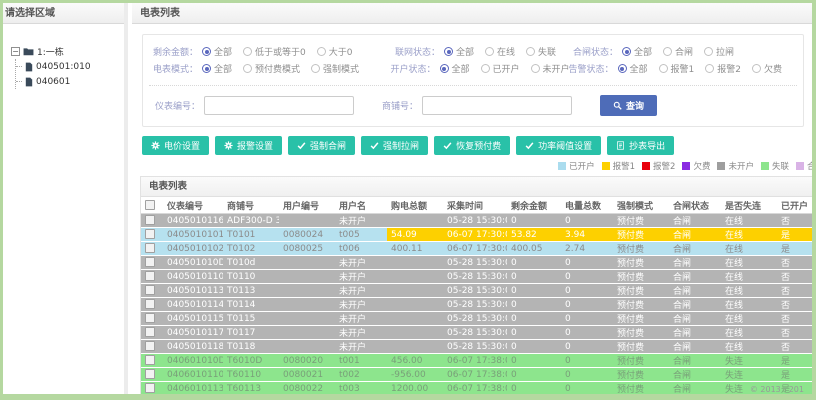 The image size is (816, 400). Describe the element at coordinates (15, 51) in the screenshot. I see `tree-collapse-icon: −` at that location.